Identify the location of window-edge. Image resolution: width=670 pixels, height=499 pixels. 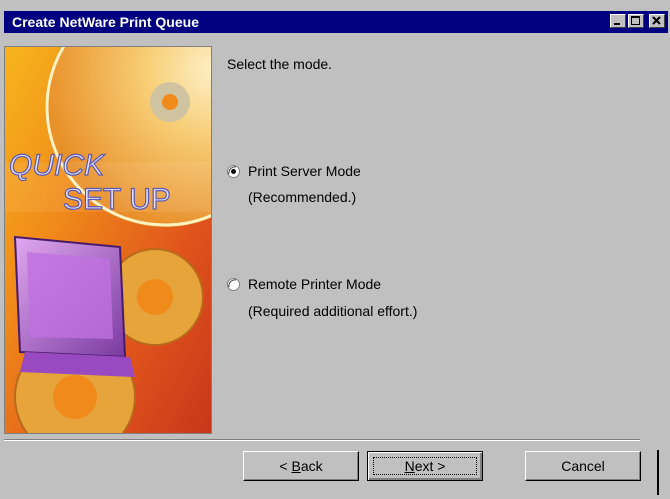
(658, 472).